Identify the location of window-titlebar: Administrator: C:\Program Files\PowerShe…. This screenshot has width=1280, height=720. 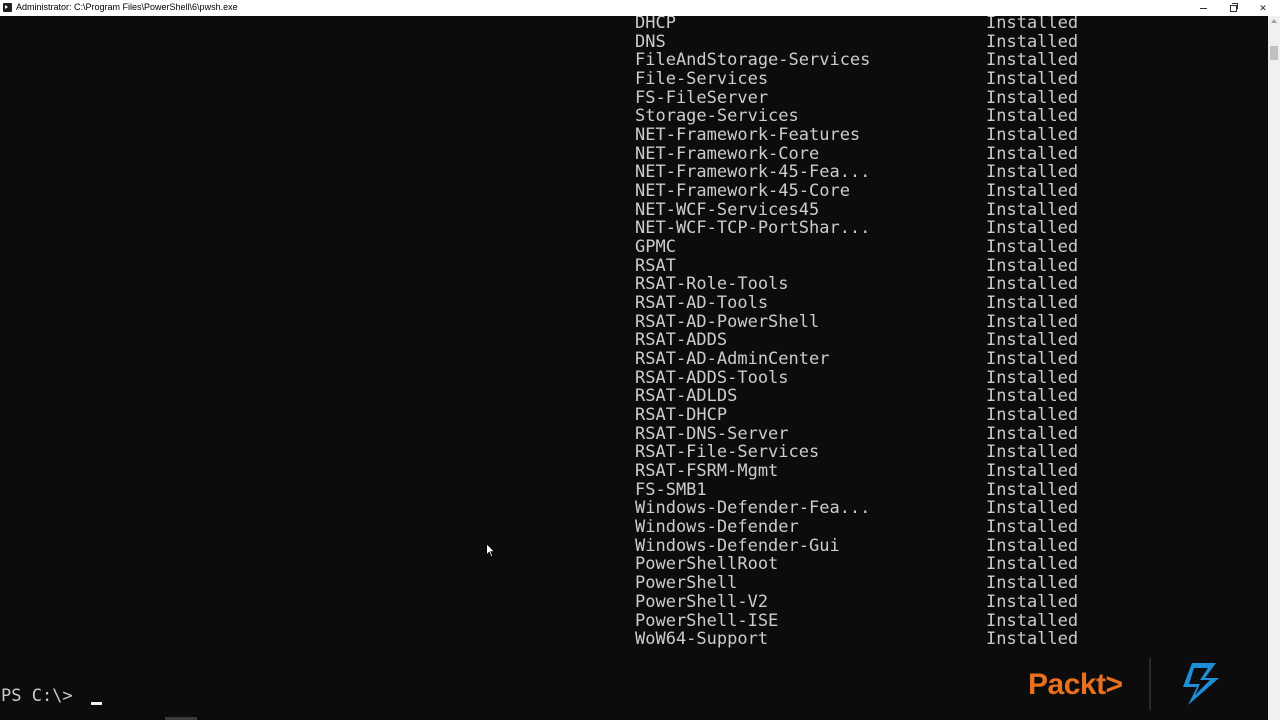
(640, 8).